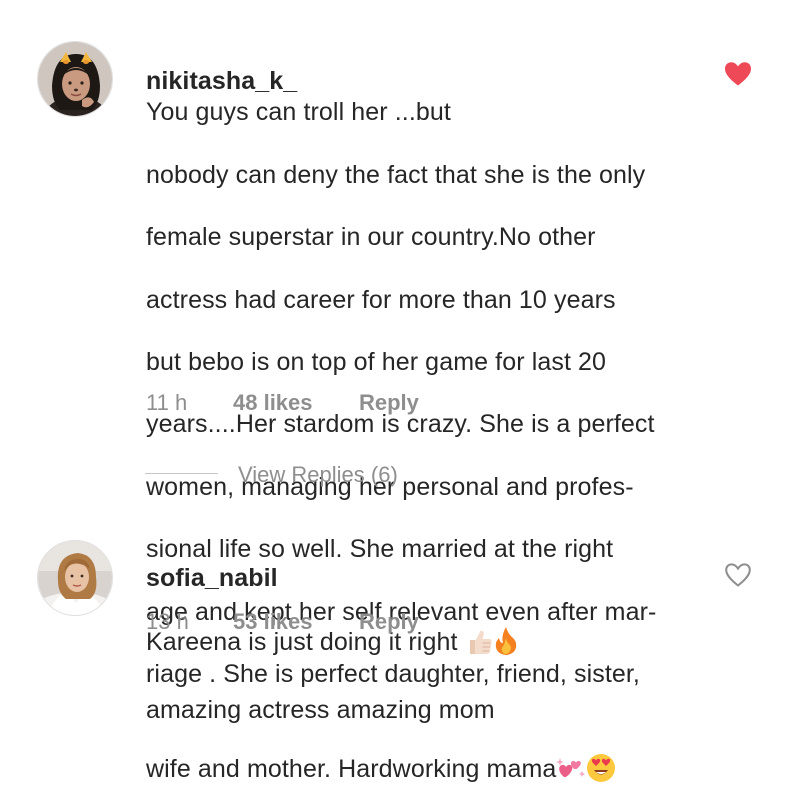 The height and width of the screenshot is (791, 800). Describe the element at coordinates (167, 621) in the screenshot. I see `timestamp: 13 h` at that location.